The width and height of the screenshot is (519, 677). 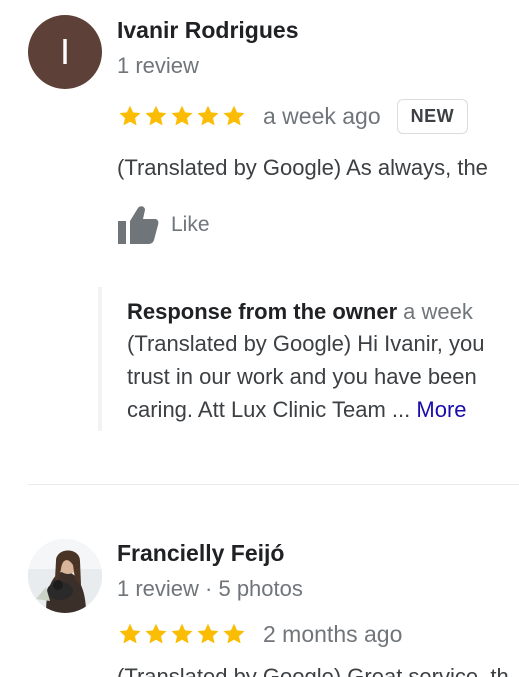 I want to click on rating-row: 2 months ago, so click(x=259, y=634).